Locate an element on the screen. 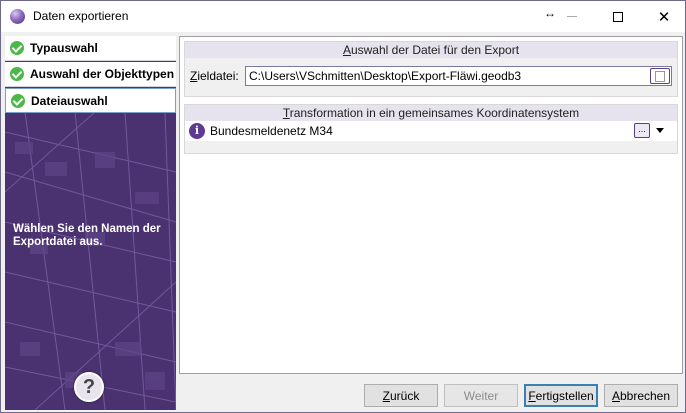 The width and height of the screenshot is (686, 413). minimize-icon is located at coordinates (572, 16).